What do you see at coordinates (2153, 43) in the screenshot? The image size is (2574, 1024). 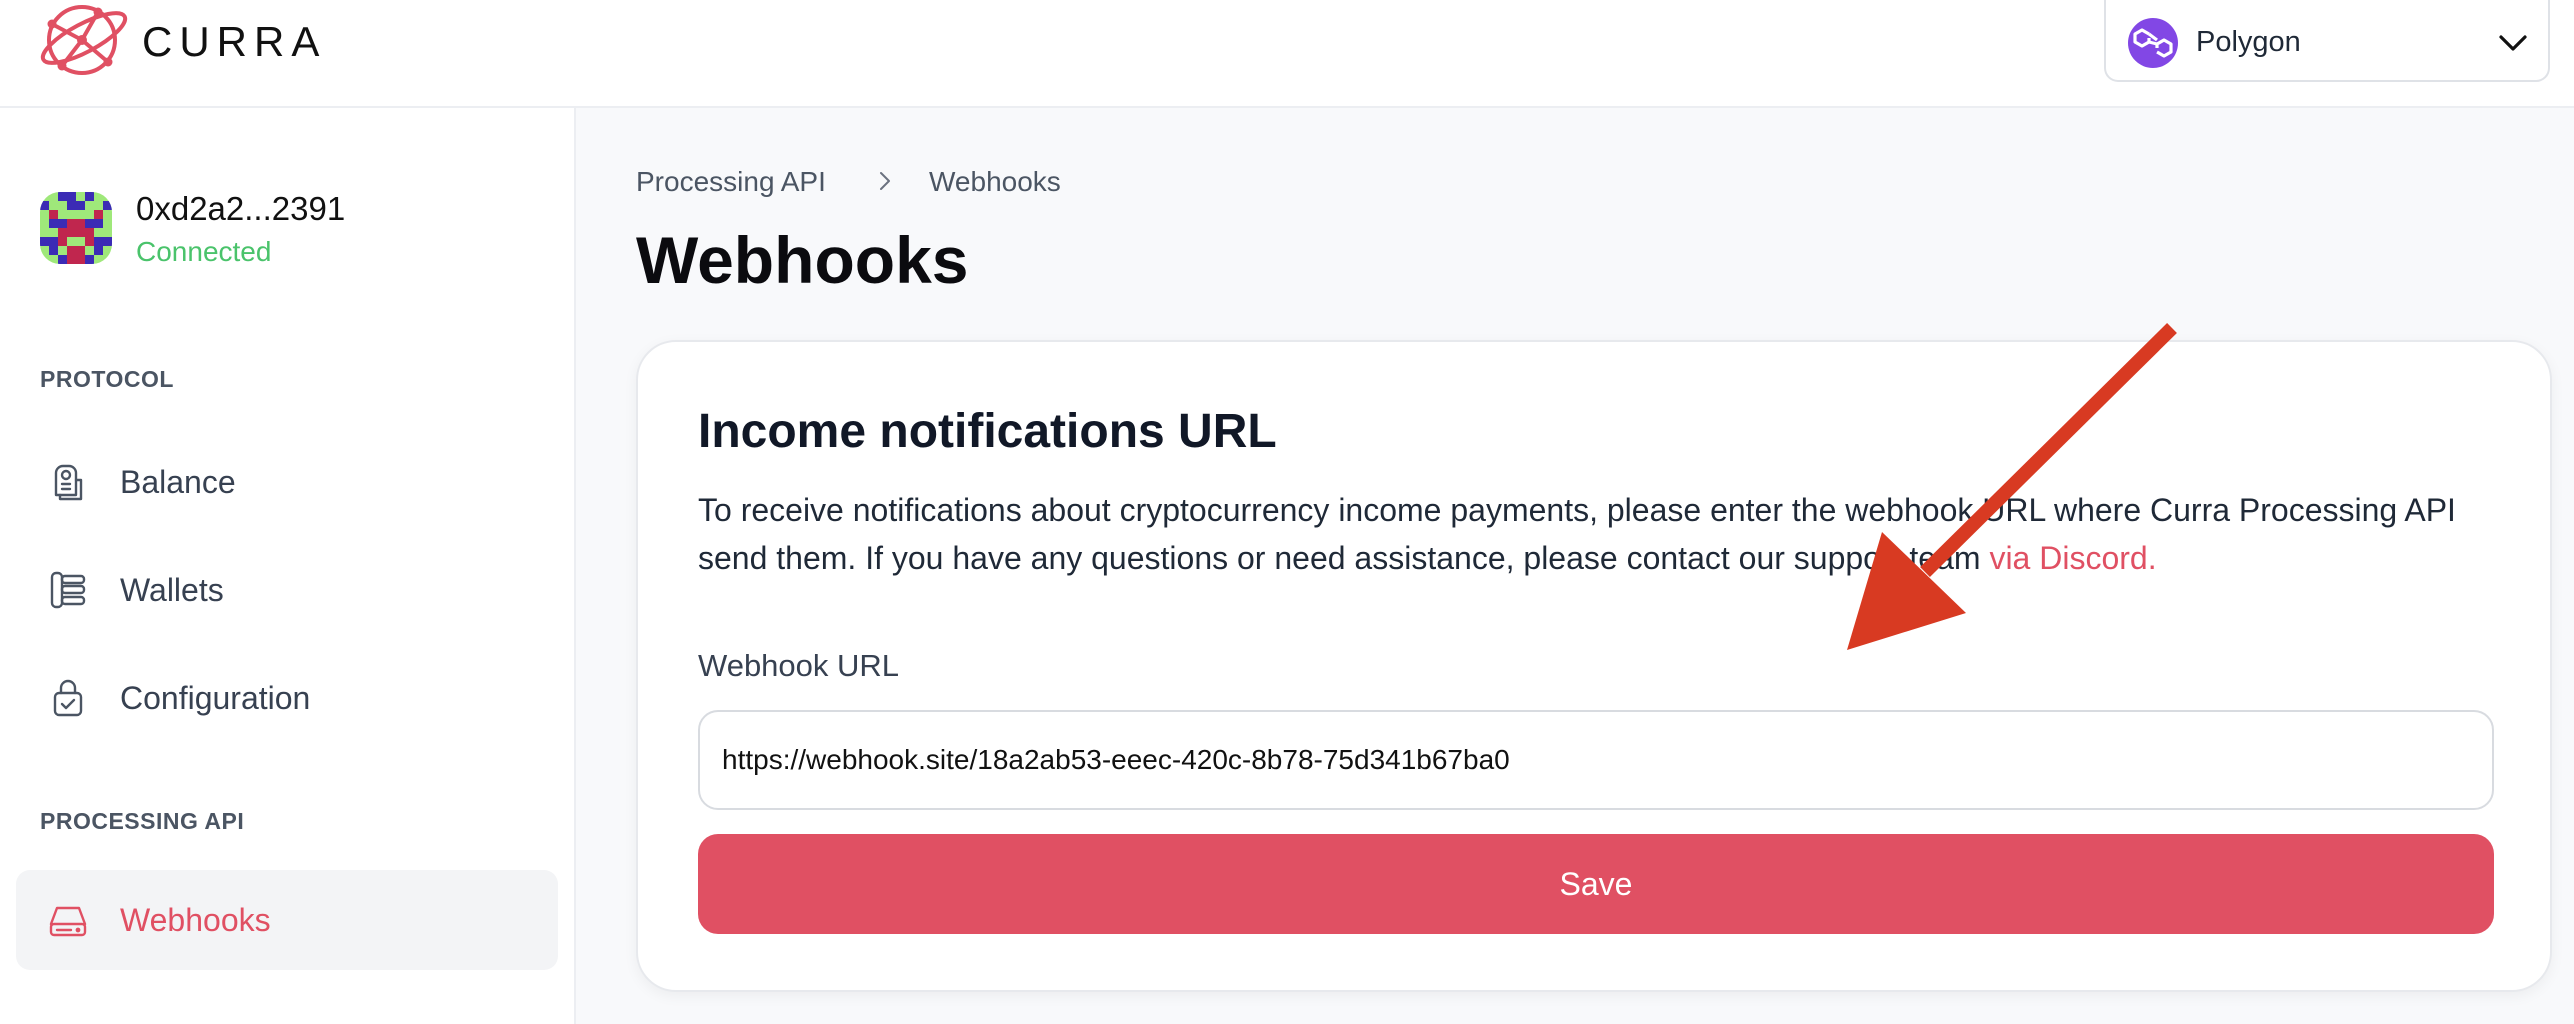 I see `polygon-icon` at bounding box center [2153, 43].